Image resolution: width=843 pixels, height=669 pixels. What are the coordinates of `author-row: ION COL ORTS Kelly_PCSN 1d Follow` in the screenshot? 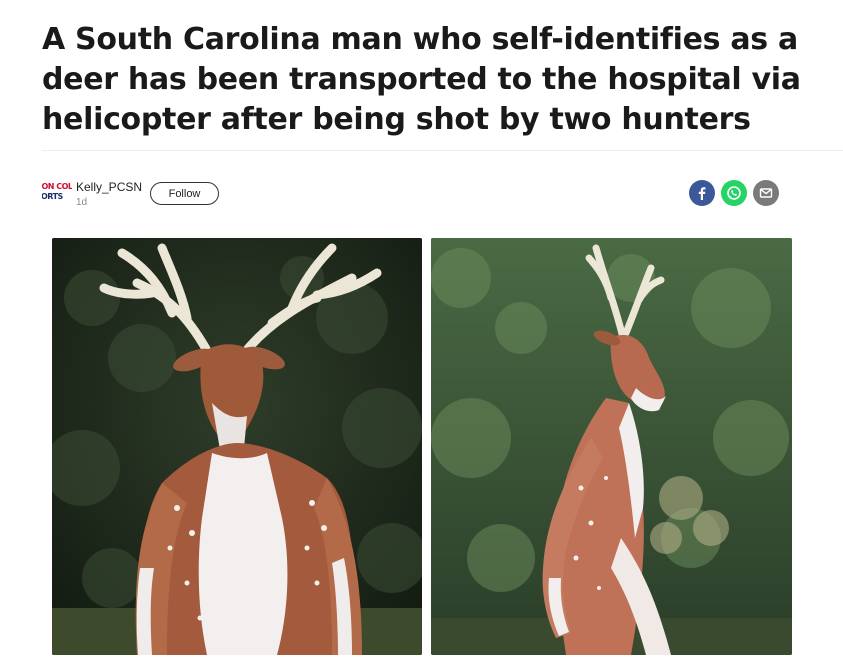 It's located at (412, 196).